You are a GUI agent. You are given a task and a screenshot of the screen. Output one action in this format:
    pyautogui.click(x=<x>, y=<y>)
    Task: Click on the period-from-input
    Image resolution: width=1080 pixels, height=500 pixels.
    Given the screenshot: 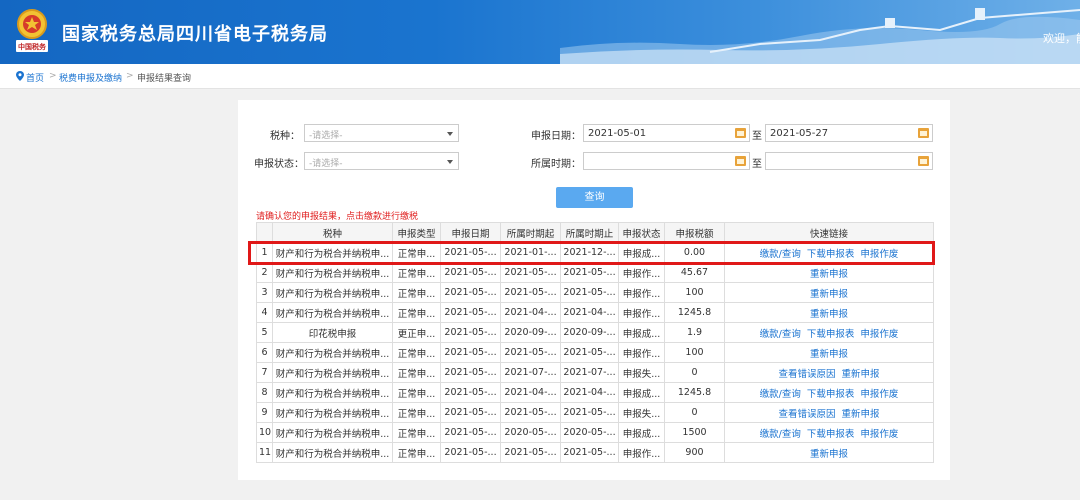 What is the action you would take?
    pyautogui.click(x=666, y=161)
    